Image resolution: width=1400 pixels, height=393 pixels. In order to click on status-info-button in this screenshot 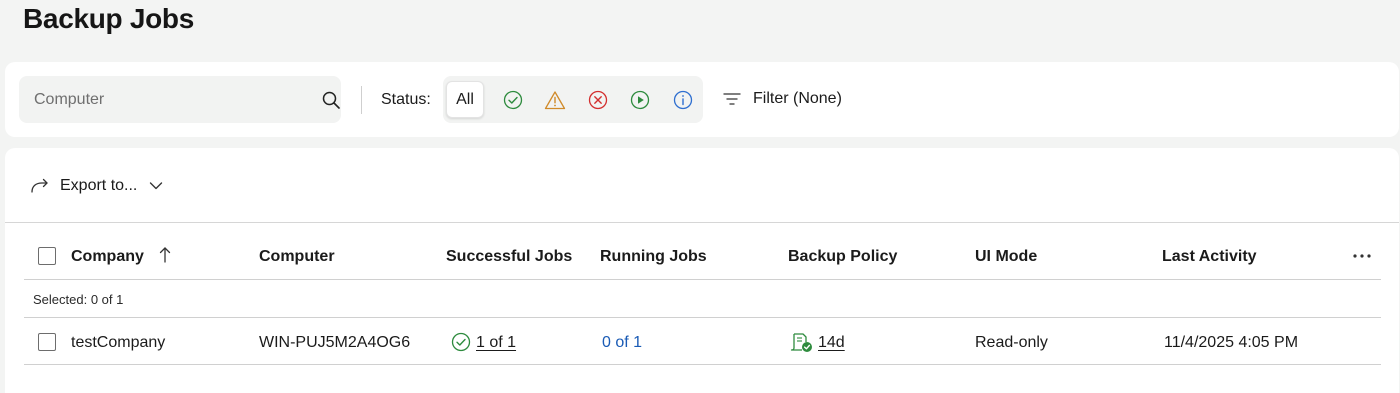, I will do `click(683, 100)`.